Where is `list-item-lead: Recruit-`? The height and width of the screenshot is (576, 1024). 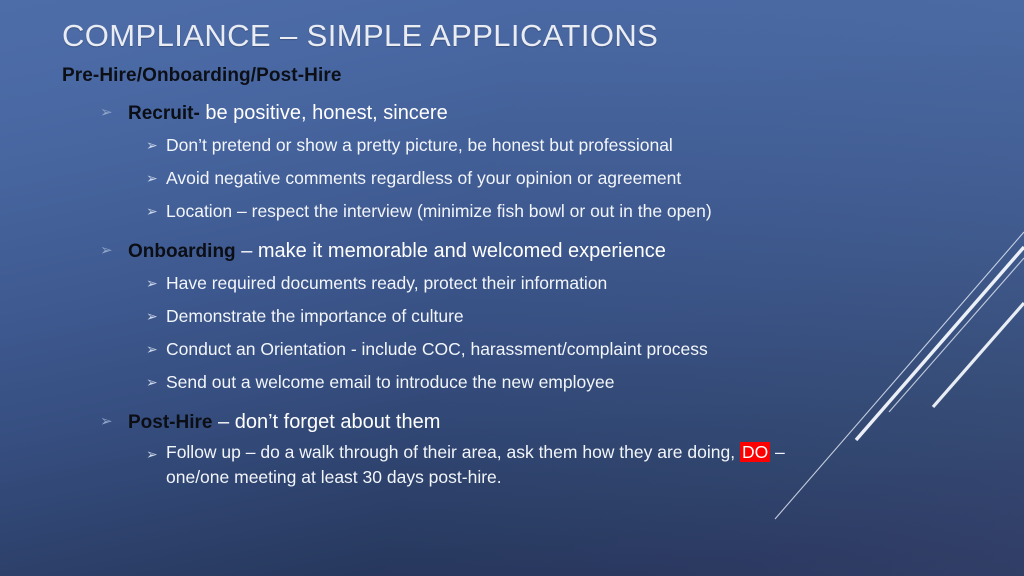
list-item-lead: Recruit- is located at coordinates (164, 113).